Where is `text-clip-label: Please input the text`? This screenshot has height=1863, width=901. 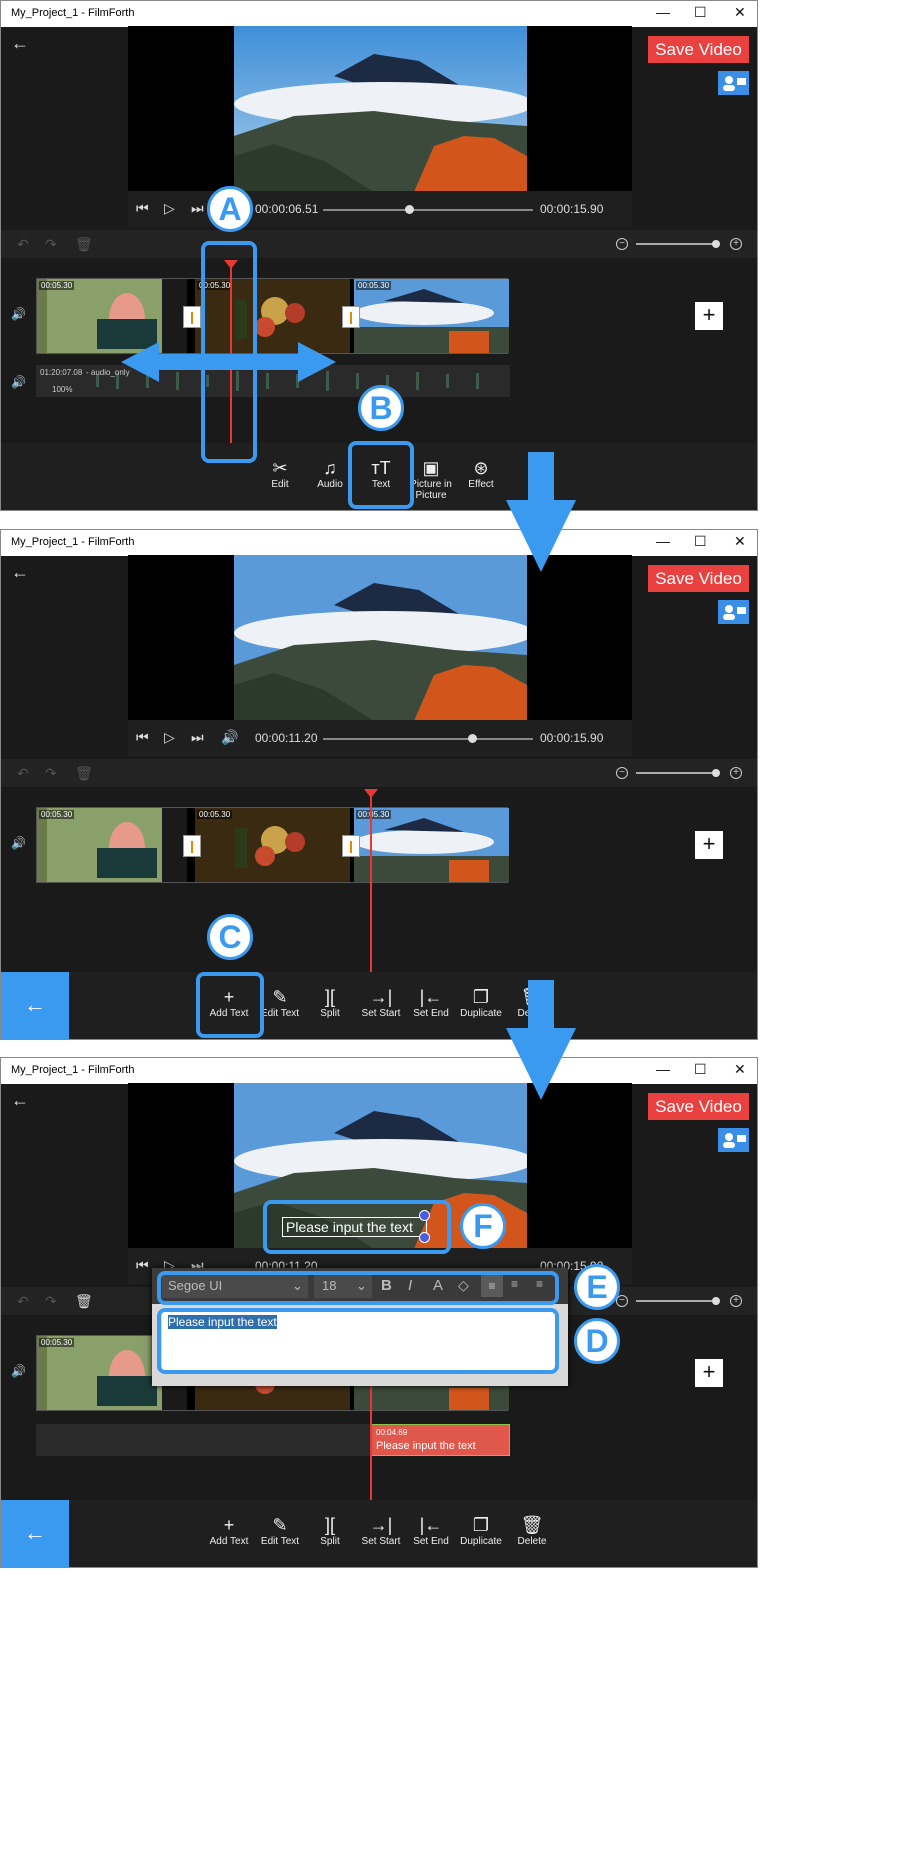 text-clip-label: Please input the text is located at coordinates (426, 1446).